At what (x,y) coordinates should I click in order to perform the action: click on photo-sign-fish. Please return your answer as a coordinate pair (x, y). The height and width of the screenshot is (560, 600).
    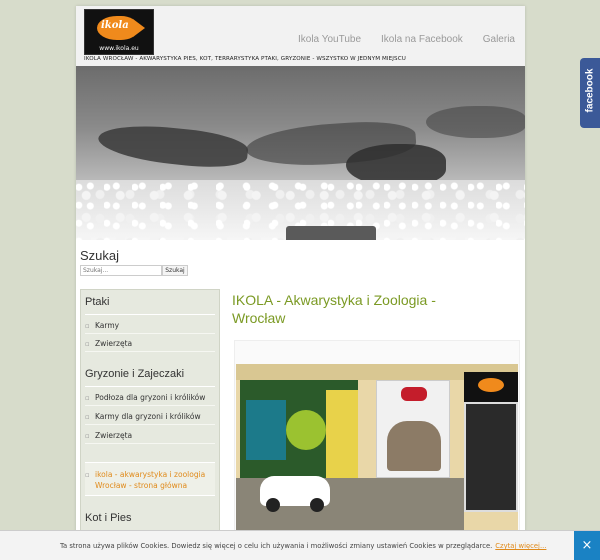
    Looking at the image, I should click on (491, 385).